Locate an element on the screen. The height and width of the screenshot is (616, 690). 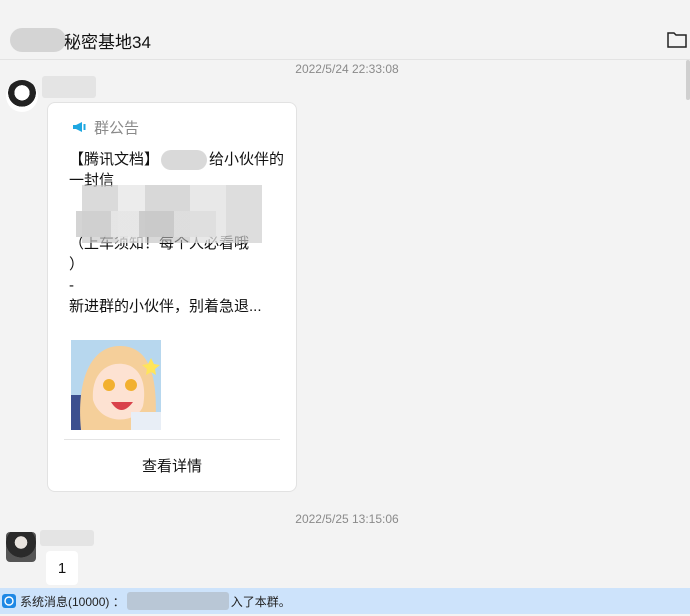
system-message-suffix: 入了本群。 is located at coordinates (260, 601).